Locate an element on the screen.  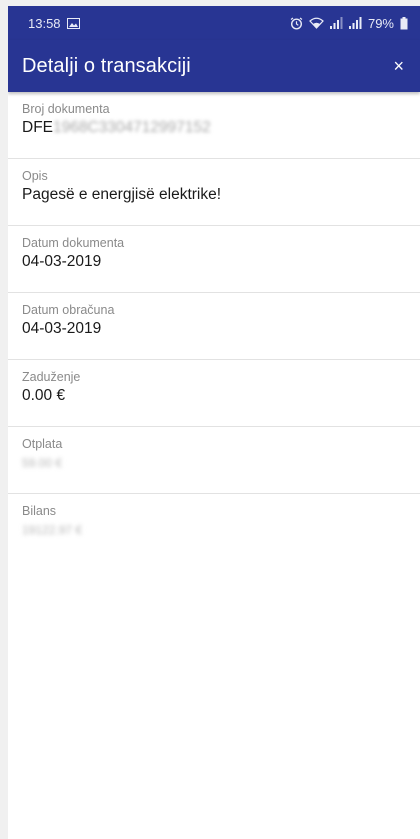
wifi-icon is located at coordinates (316, 23).